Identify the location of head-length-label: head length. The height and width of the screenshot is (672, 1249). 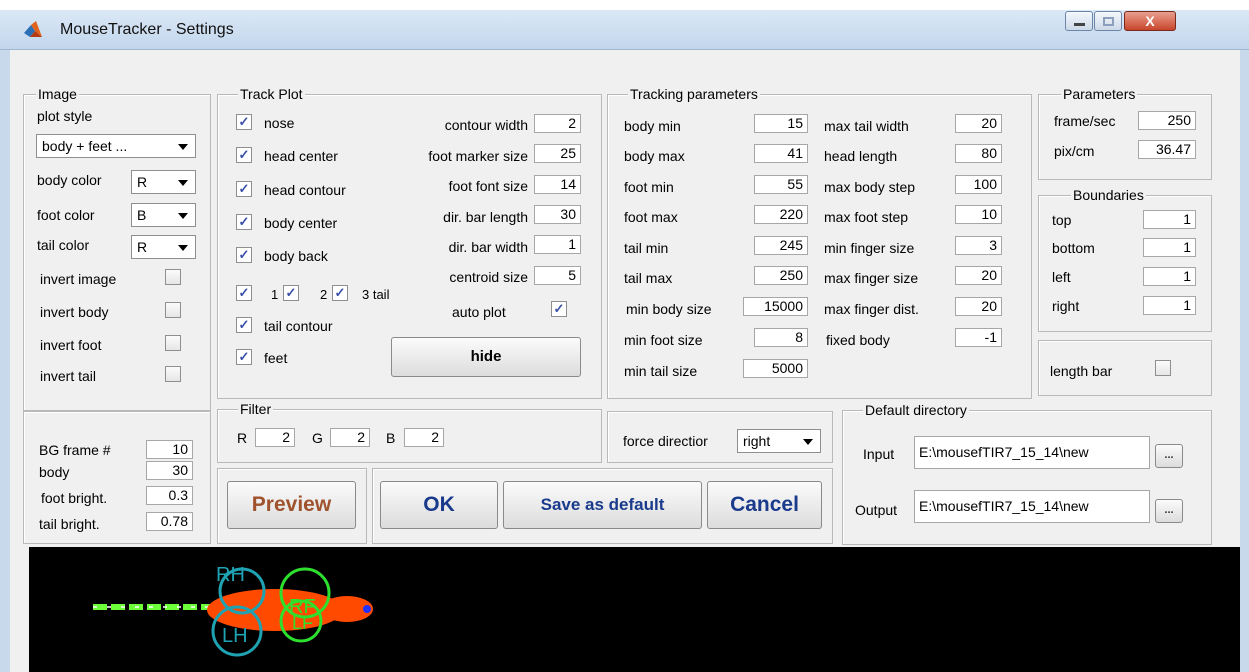
(861, 156).